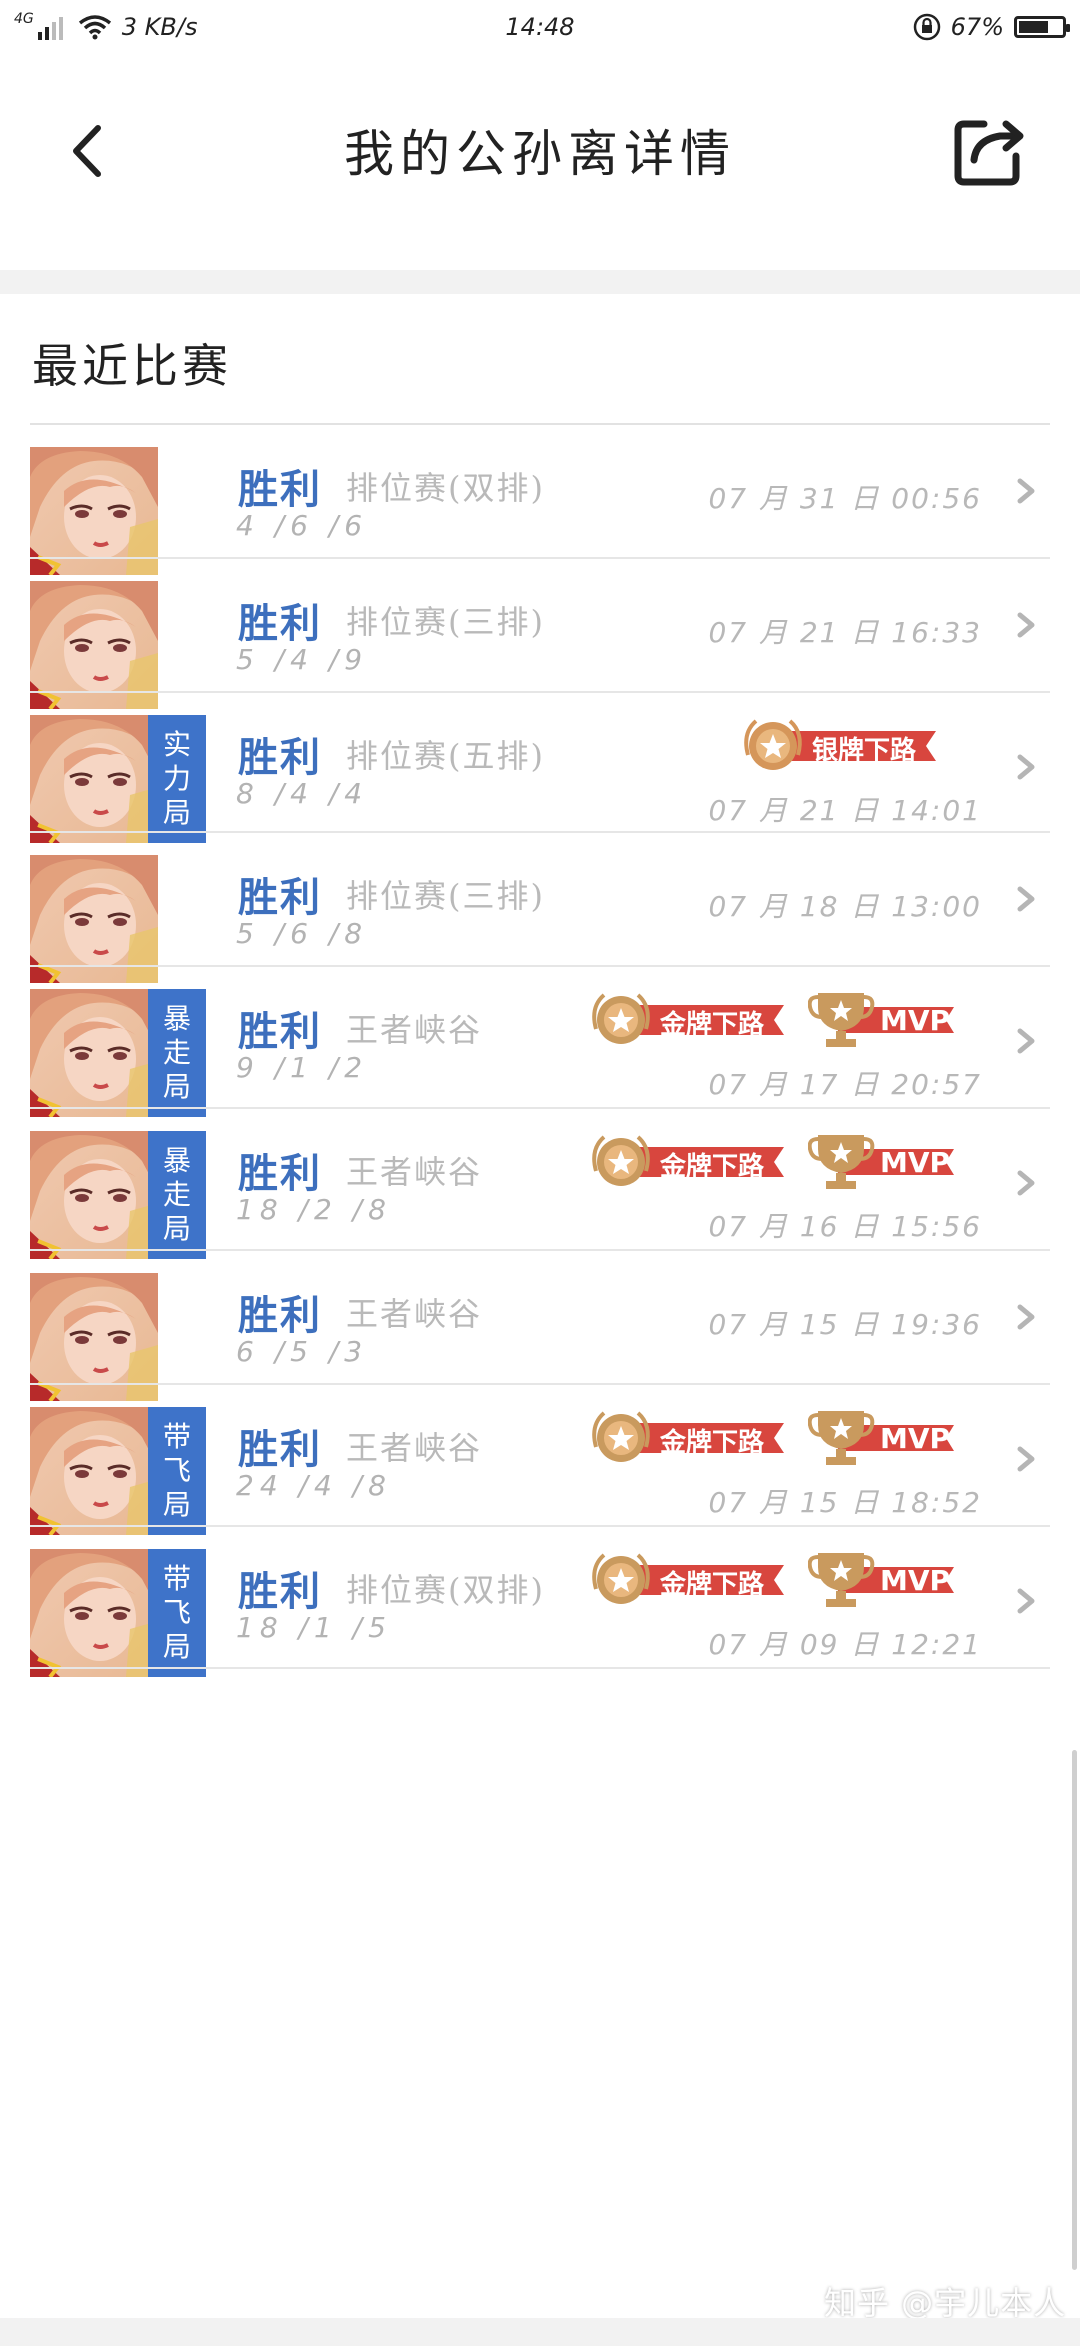 The height and width of the screenshot is (2346, 1080). I want to click on match-mode: 排位赛(五排), so click(445, 756).